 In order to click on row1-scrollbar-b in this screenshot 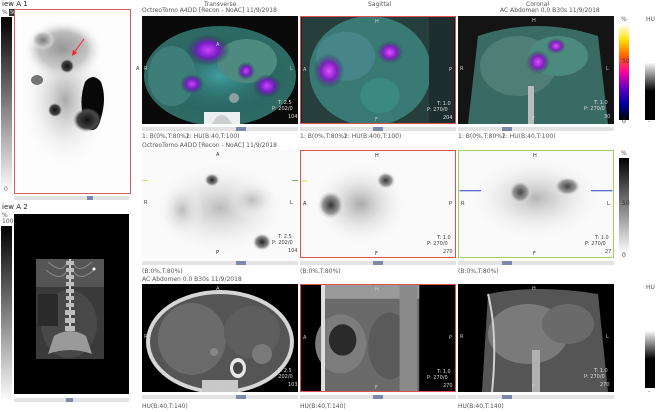, I will do `click(378, 129)`.